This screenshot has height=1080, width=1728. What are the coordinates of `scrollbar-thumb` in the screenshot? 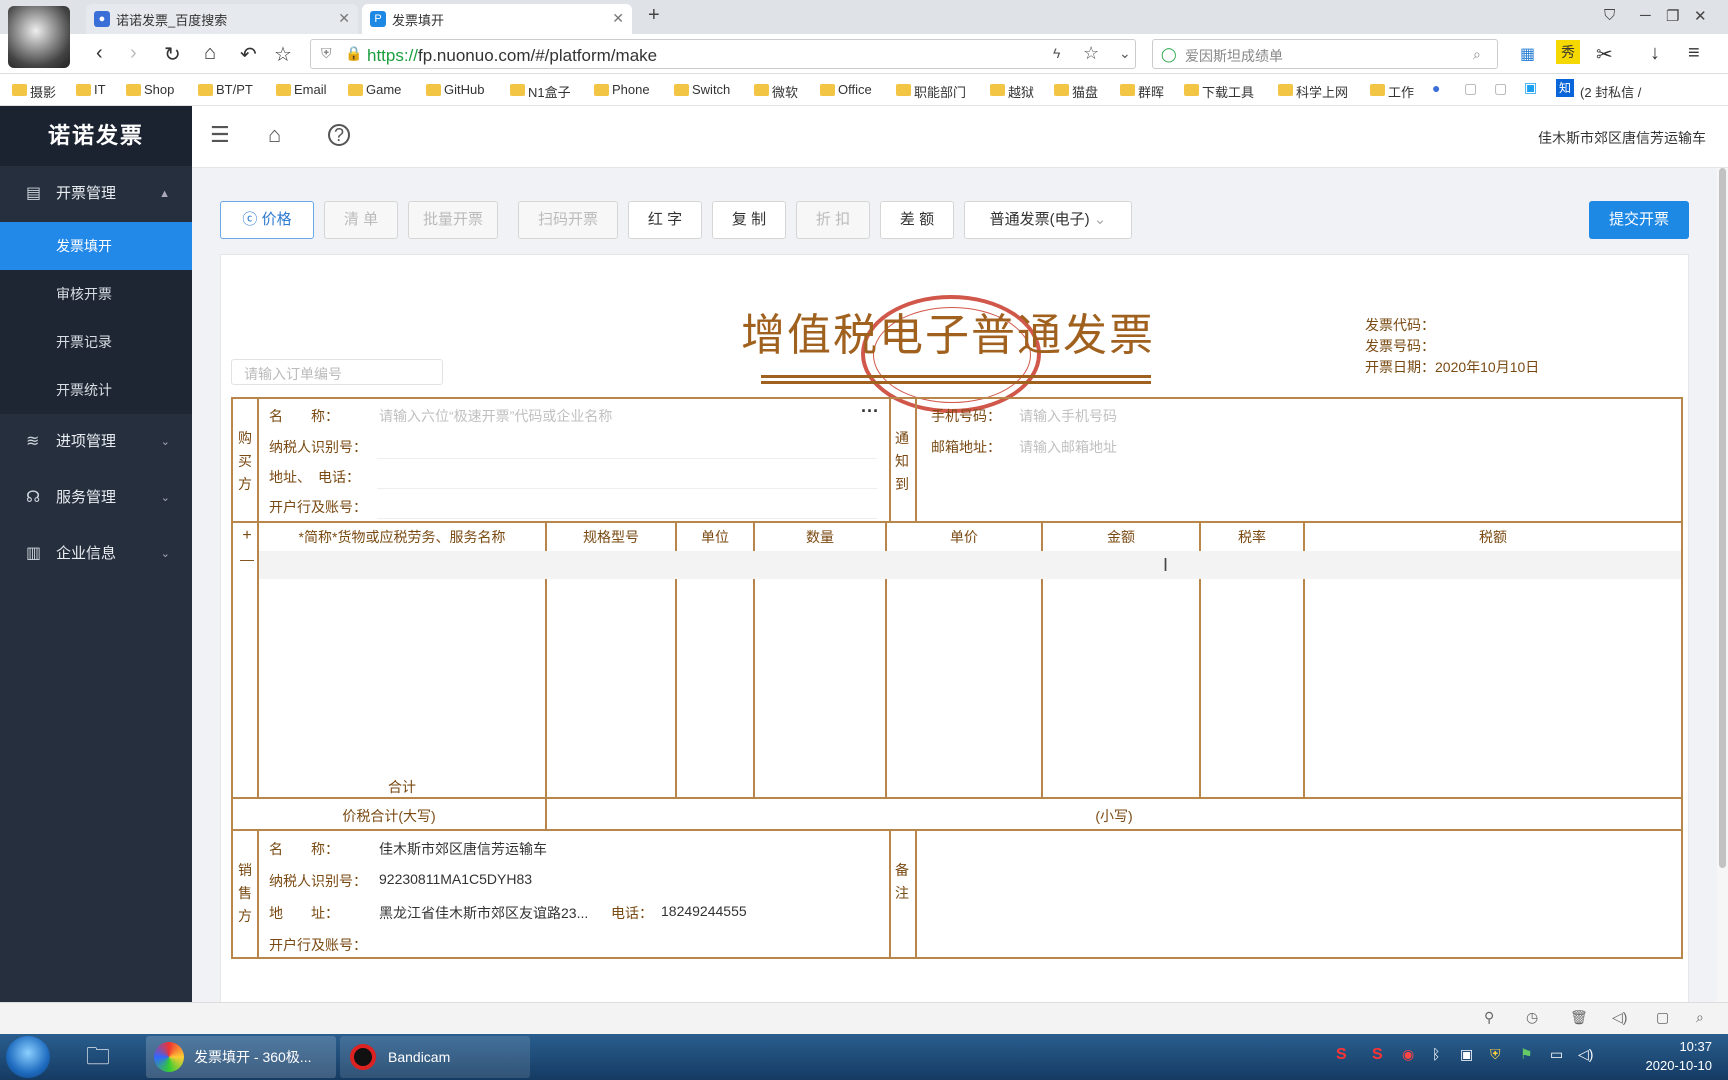 It's located at (1722, 518).